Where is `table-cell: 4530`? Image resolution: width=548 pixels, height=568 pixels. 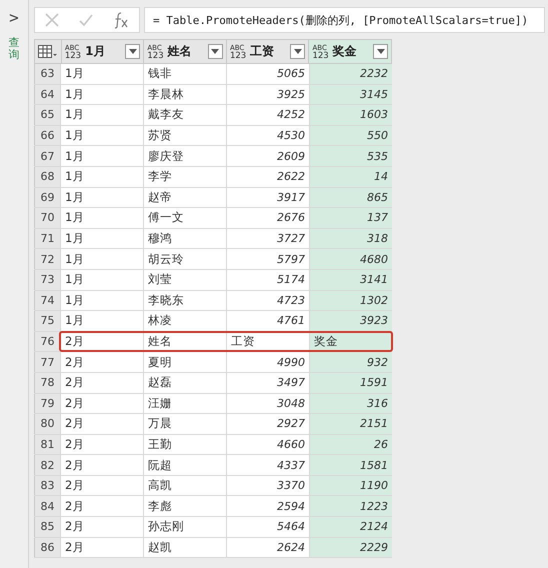
table-cell: 4530 is located at coordinates (267, 136).